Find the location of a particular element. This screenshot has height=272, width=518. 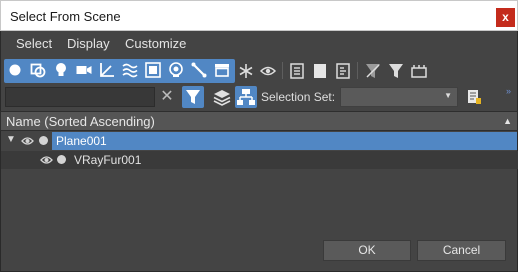

tree-row: ▼ Plane001 is located at coordinates (259, 141).